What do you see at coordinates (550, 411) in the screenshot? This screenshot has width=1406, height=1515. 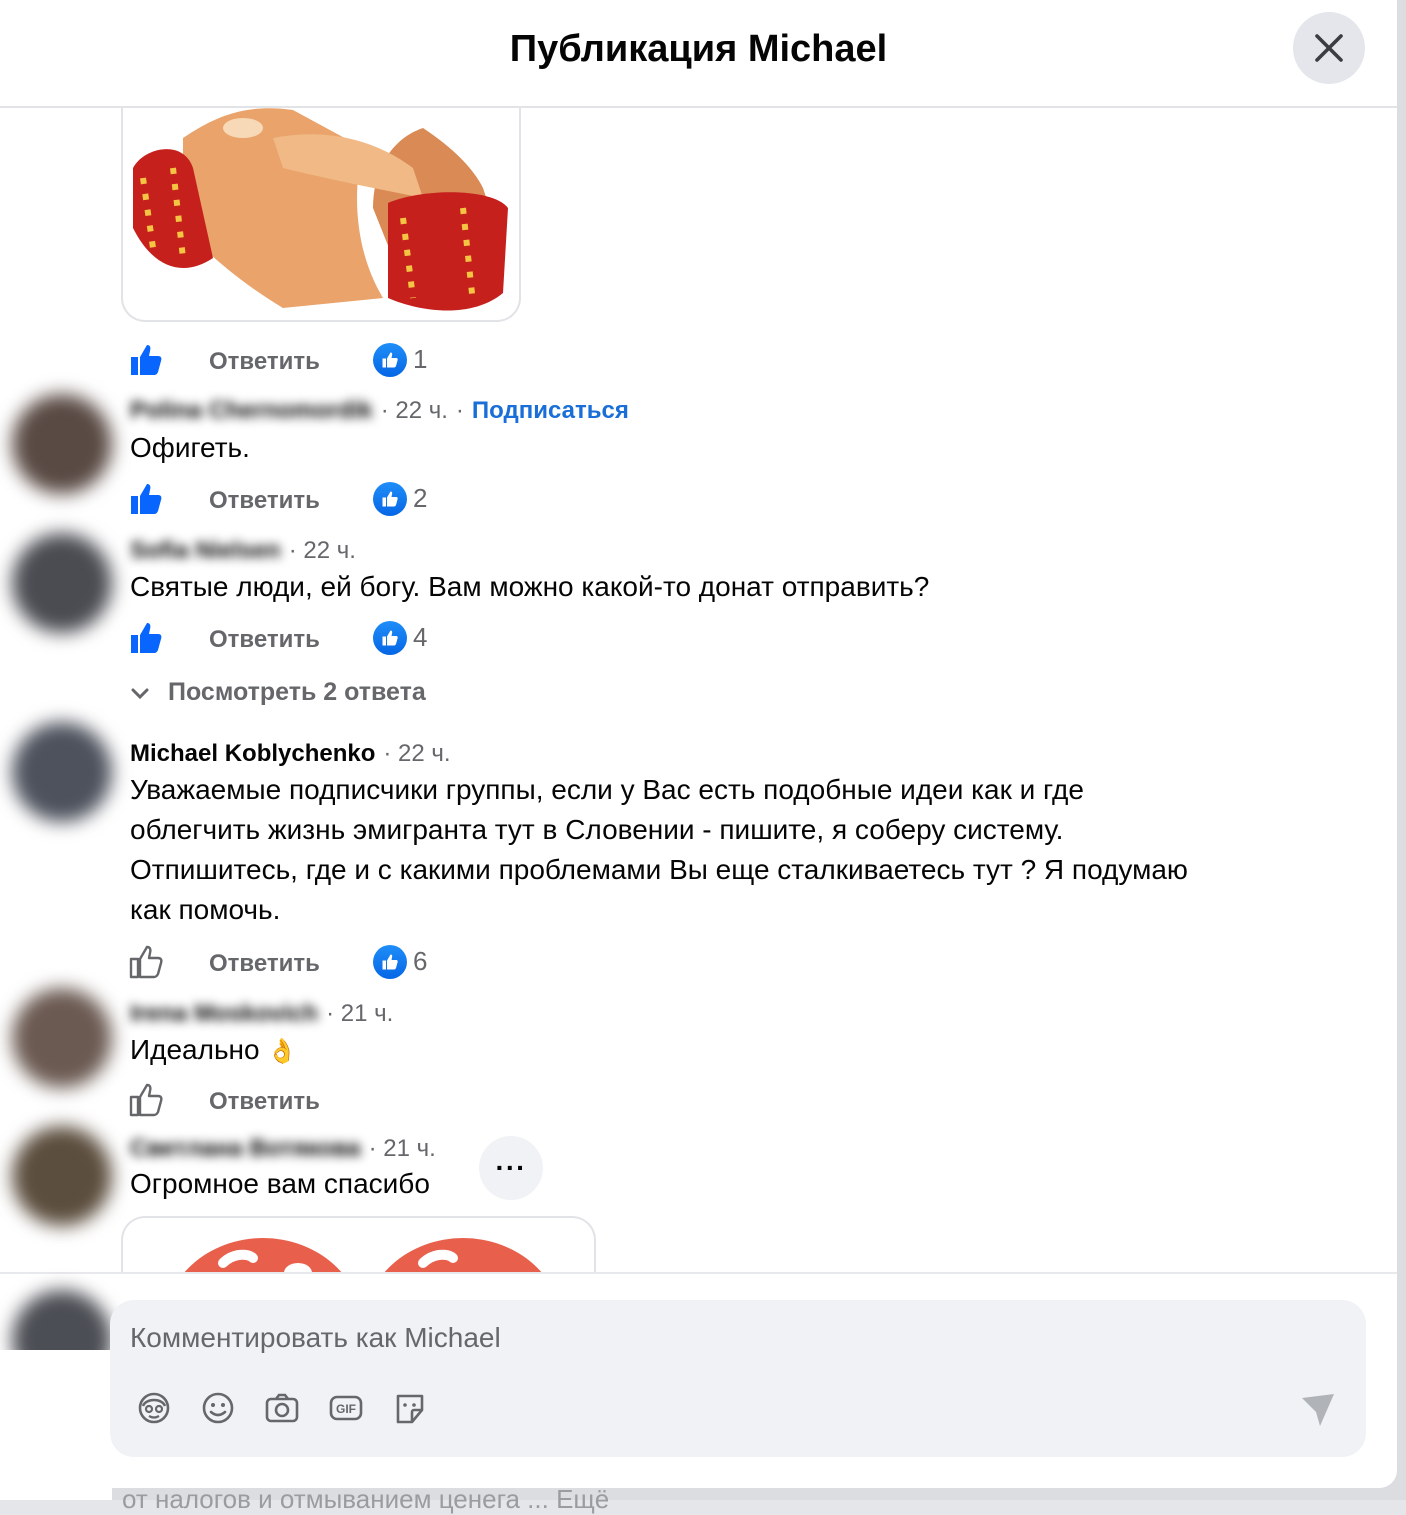 I see `follow-link: Подписаться` at bounding box center [550, 411].